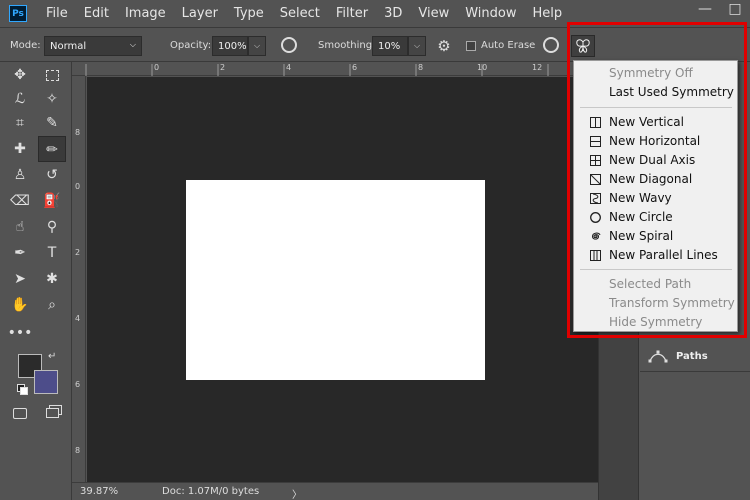 This screenshot has height=500, width=750. Describe the element at coordinates (317, 70) in the screenshot. I see `ruler-ticks` at that location.